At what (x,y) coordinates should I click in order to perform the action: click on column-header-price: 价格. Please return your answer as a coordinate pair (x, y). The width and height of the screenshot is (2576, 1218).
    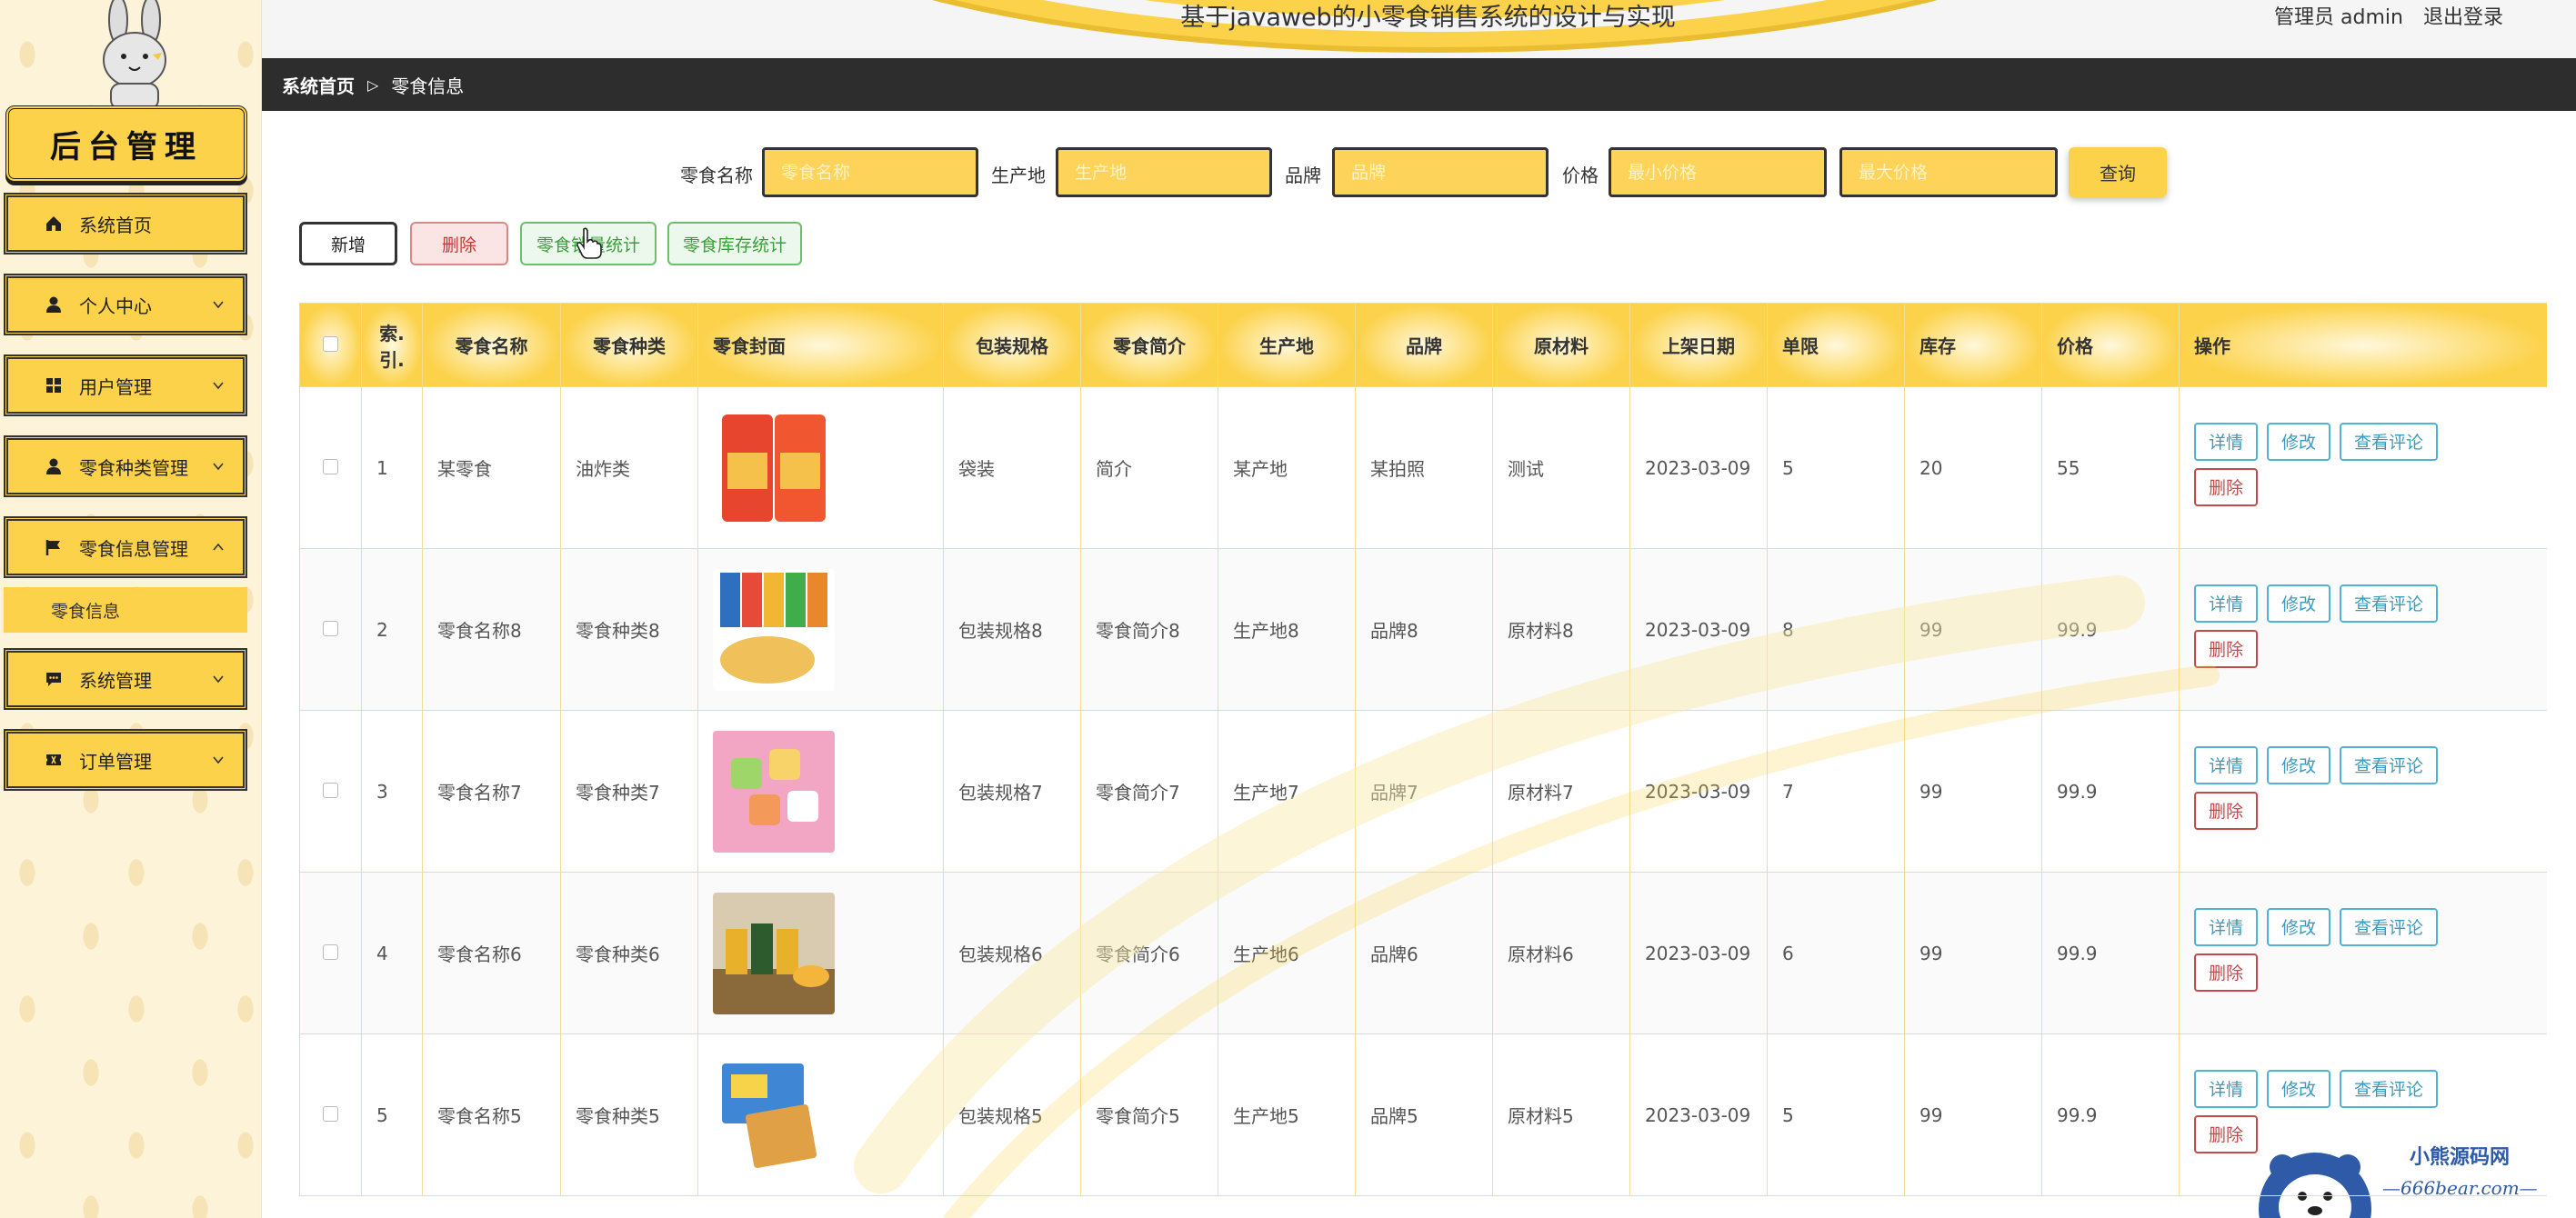
    Looking at the image, I should click on (2110, 345).